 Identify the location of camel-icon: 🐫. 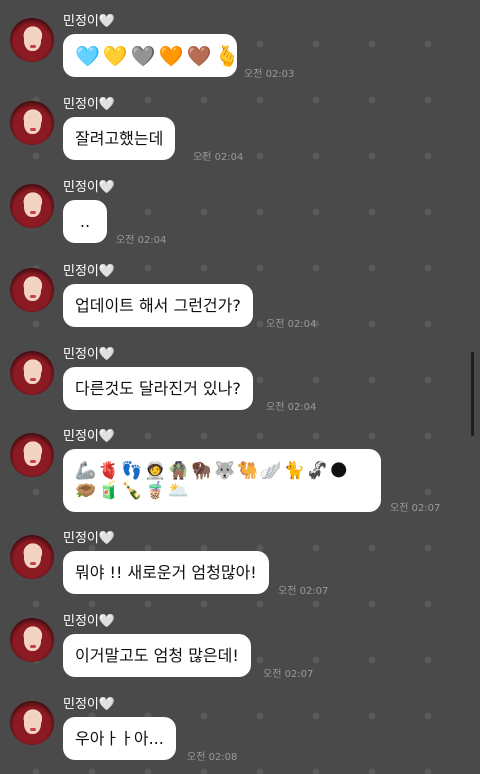
(248, 470).